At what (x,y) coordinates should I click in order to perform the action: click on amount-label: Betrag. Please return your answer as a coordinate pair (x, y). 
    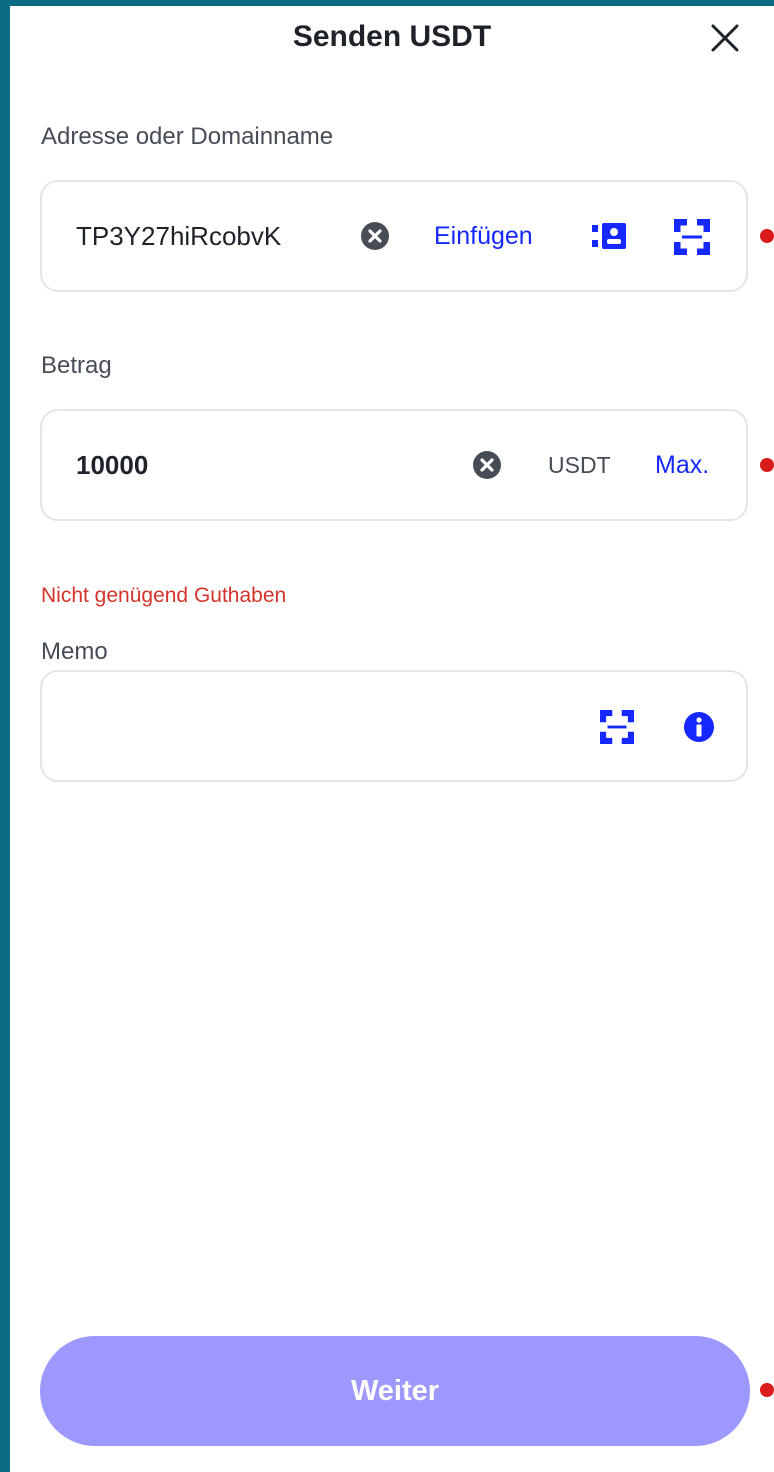
    Looking at the image, I should click on (76, 365).